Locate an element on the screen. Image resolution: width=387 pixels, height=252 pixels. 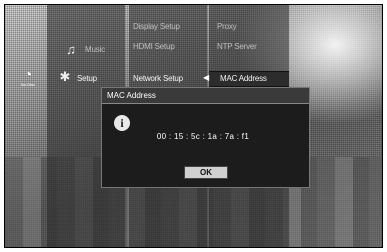
disc-icon: ◔ is located at coordinates (28, 74).